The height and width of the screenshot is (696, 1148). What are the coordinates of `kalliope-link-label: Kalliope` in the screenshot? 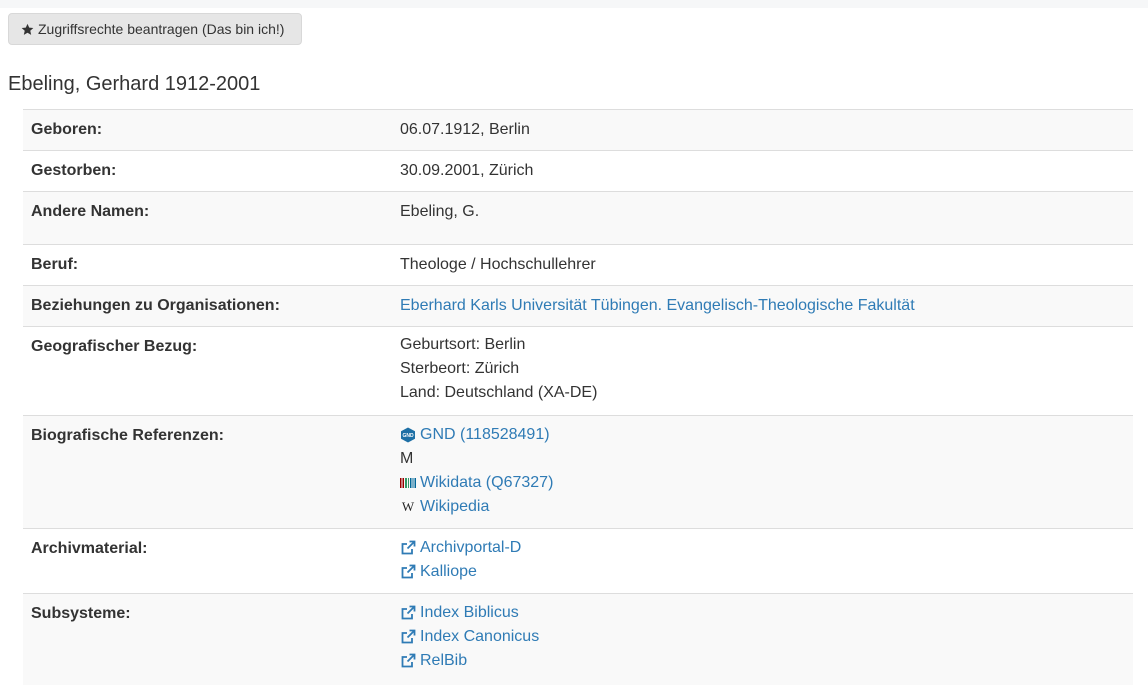 It's located at (448, 572).